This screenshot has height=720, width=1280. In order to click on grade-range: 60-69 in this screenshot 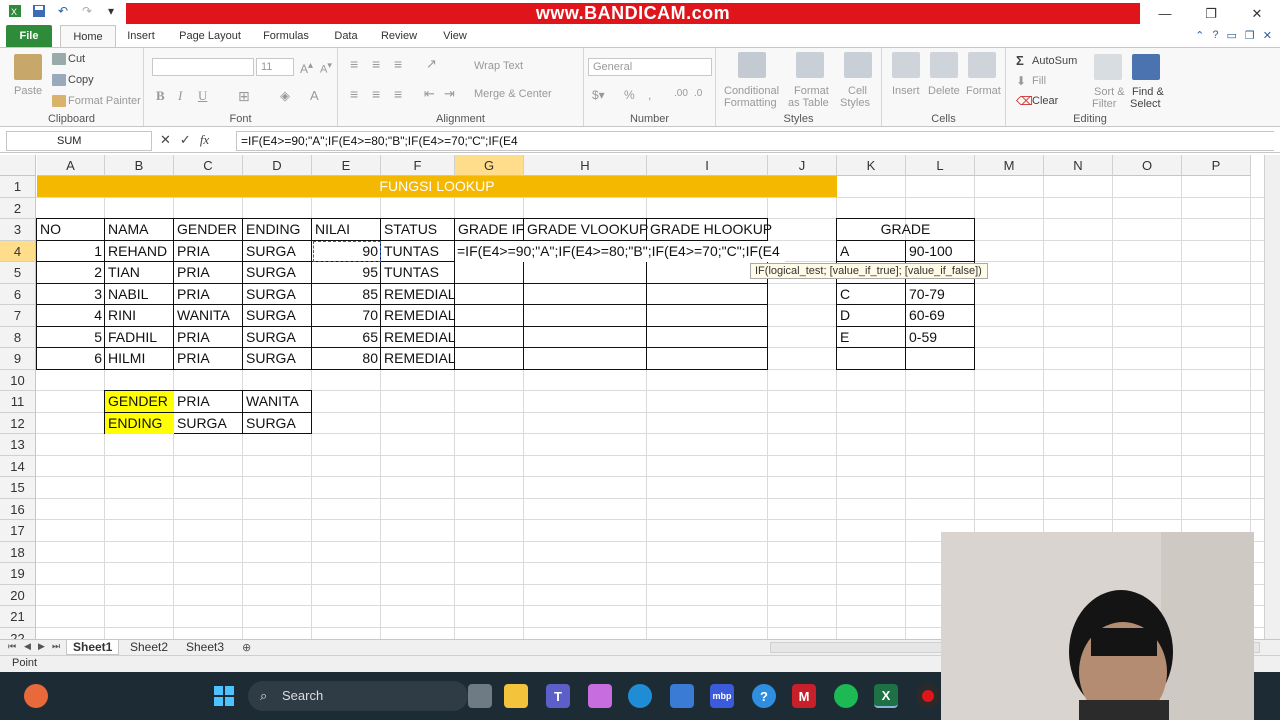, I will do `click(940, 315)`.